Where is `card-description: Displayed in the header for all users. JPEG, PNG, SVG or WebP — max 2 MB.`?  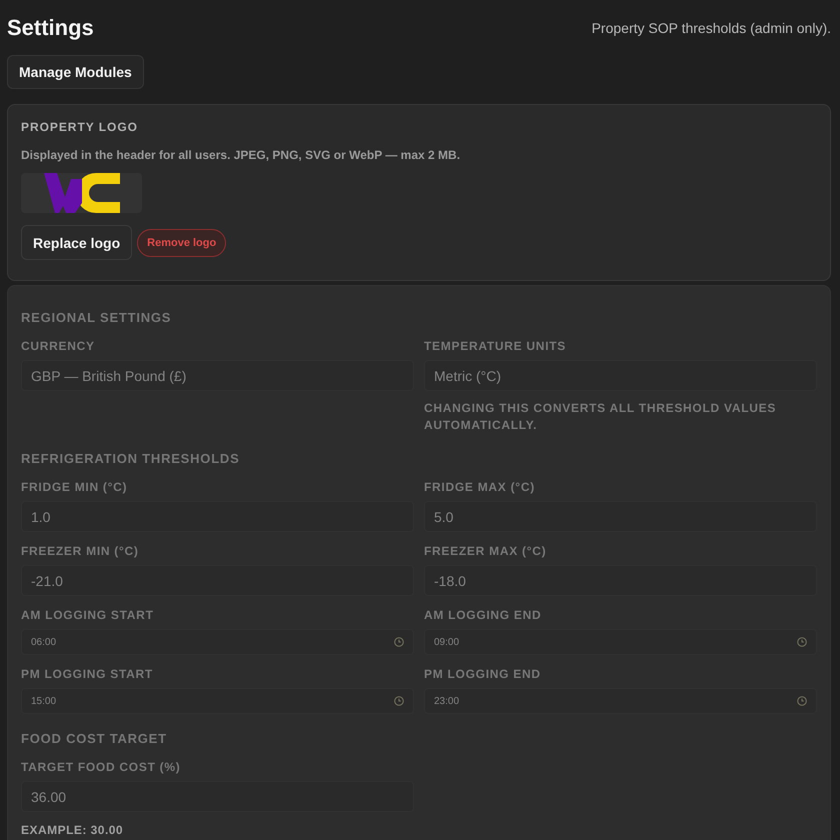
card-description: Displayed in the header for all users. JPEG, PNG, SVG or WebP — max 2 MB. is located at coordinates (240, 155).